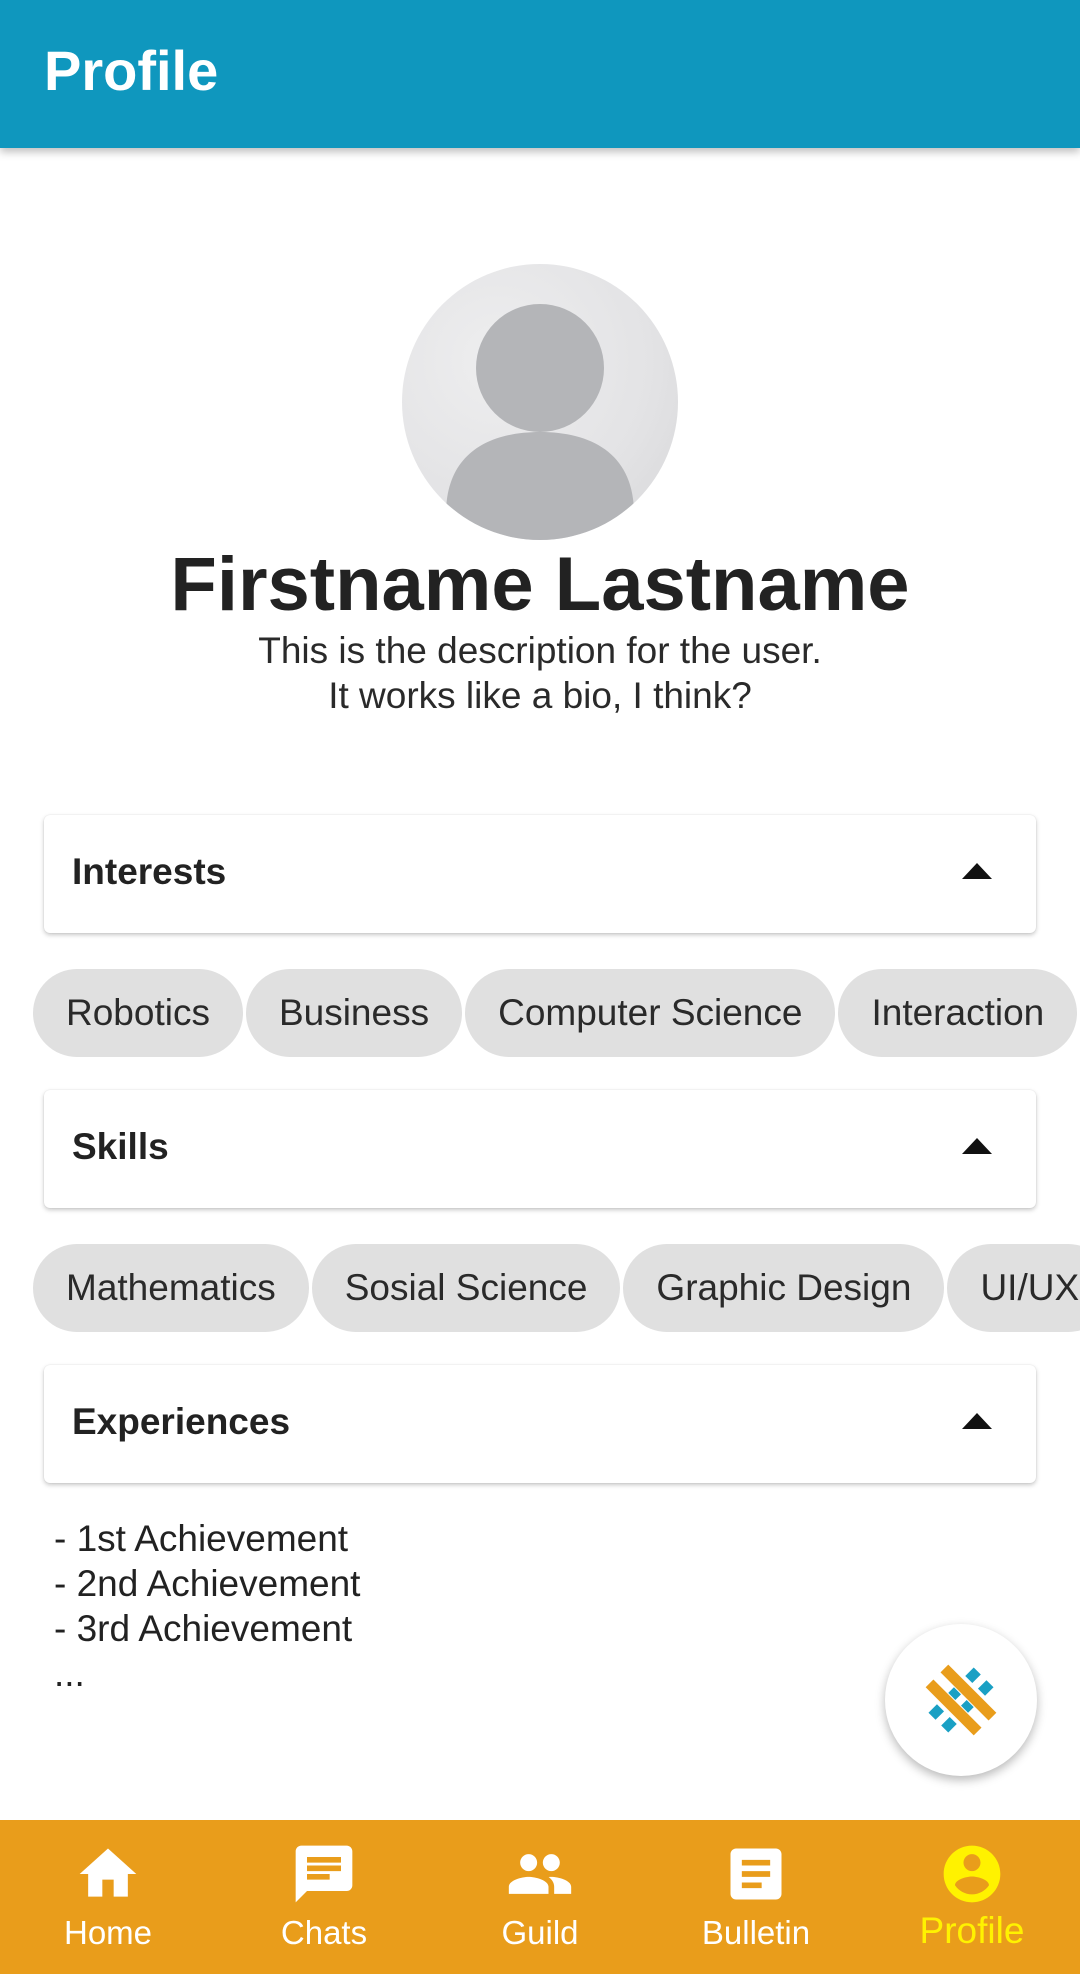 The image size is (1080, 1974). What do you see at coordinates (201, 1538) in the screenshot?
I see `list-item: - 1st Achievement` at bounding box center [201, 1538].